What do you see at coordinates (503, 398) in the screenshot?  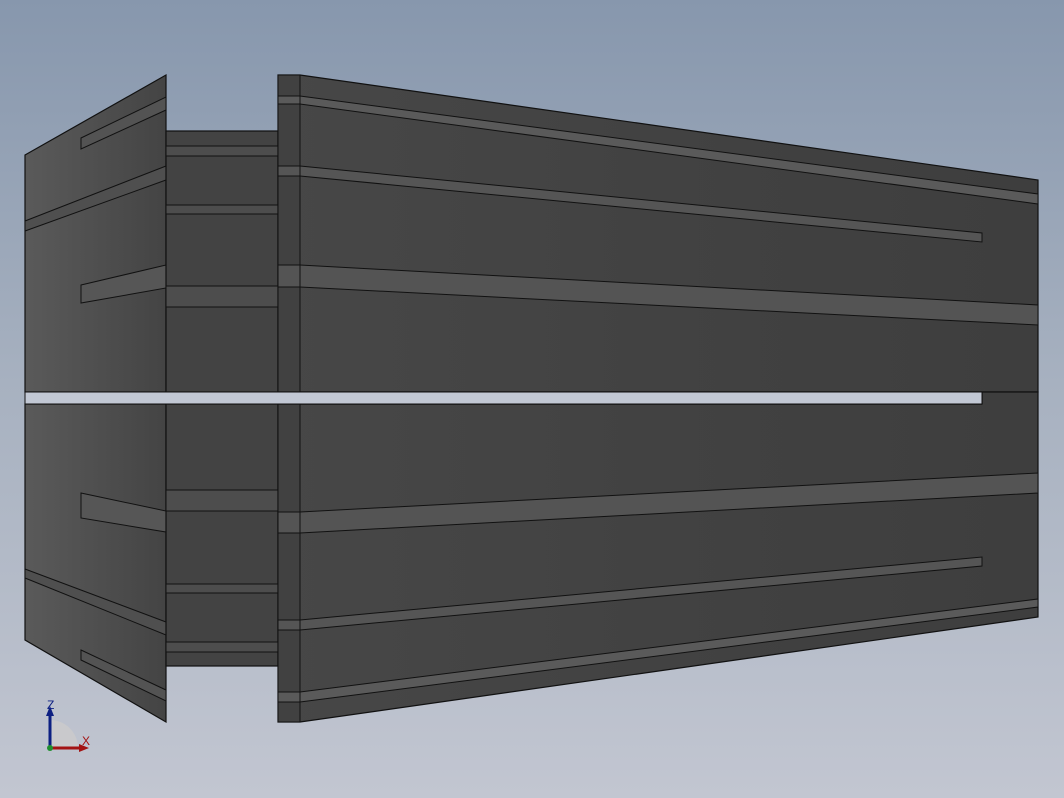 I see `center-slot` at bounding box center [503, 398].